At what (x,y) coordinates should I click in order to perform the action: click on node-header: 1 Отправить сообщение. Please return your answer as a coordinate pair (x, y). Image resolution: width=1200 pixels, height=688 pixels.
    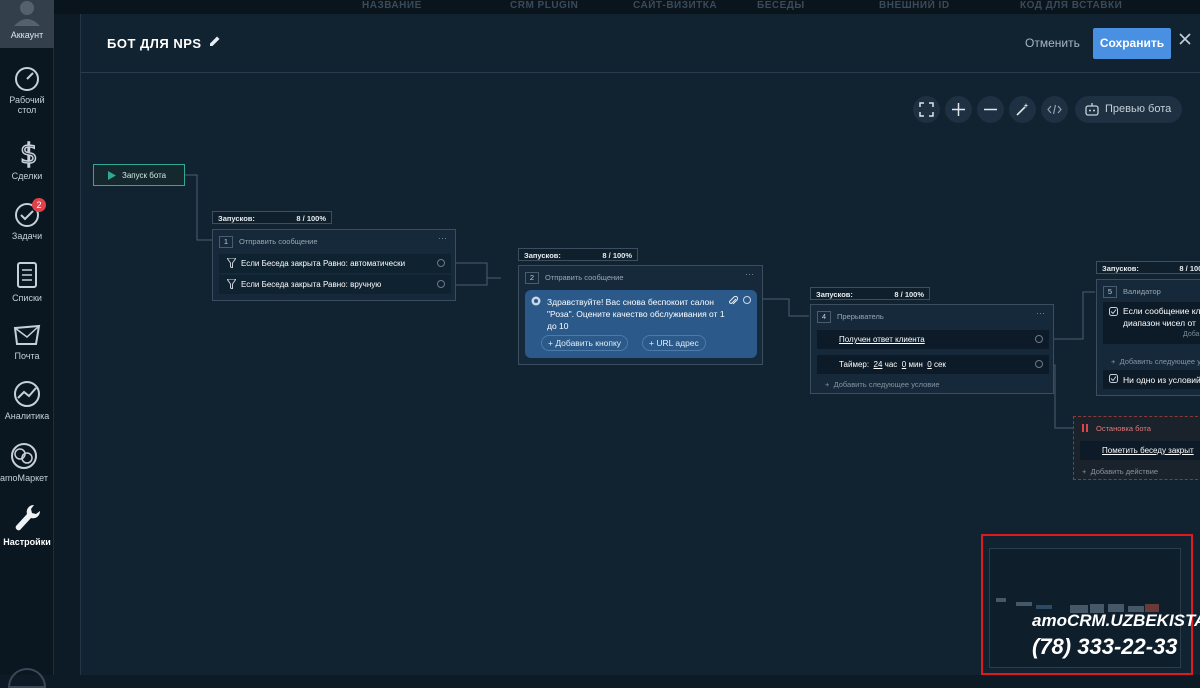
    Looking at the image, I should click on (268, 242).